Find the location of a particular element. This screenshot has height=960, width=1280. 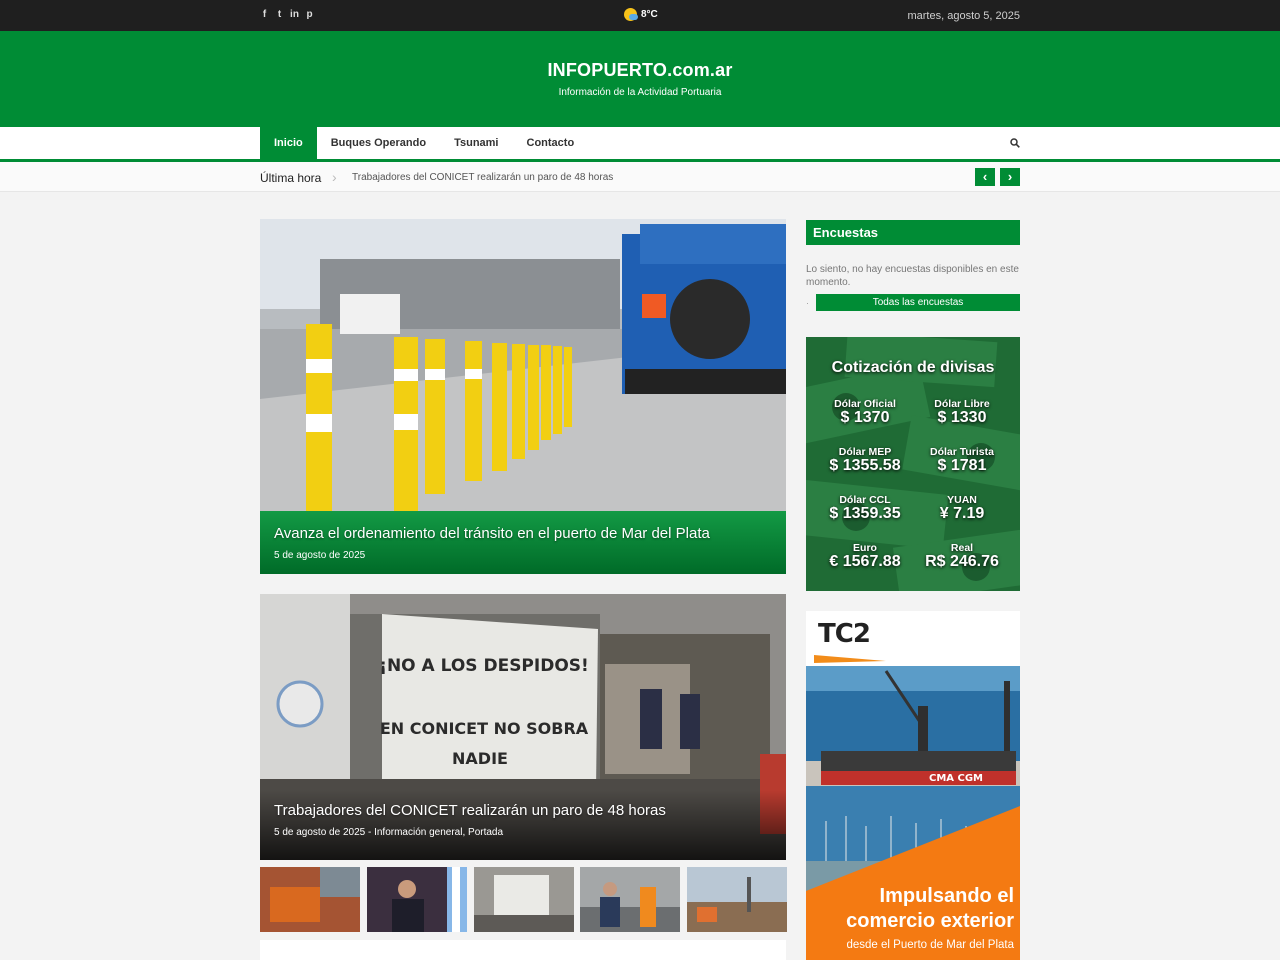

nav-item-buques-operando: Buques Operando is located at coordinates (378, 143).